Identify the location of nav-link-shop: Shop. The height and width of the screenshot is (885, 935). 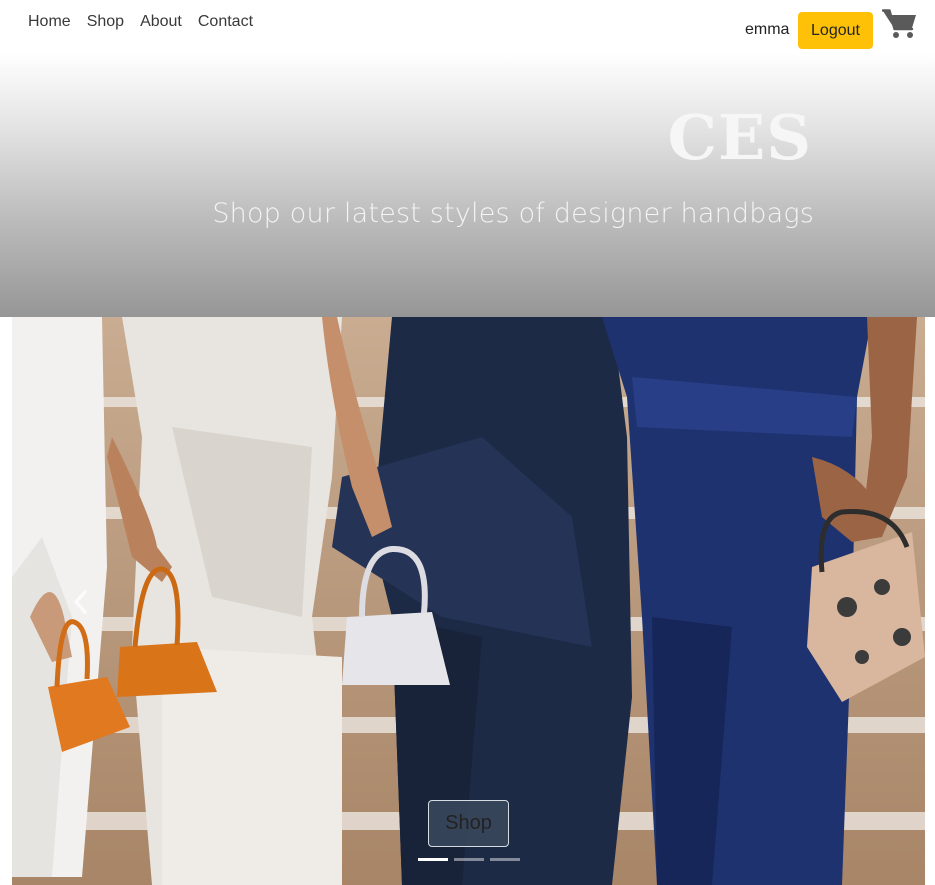
(105, 22).